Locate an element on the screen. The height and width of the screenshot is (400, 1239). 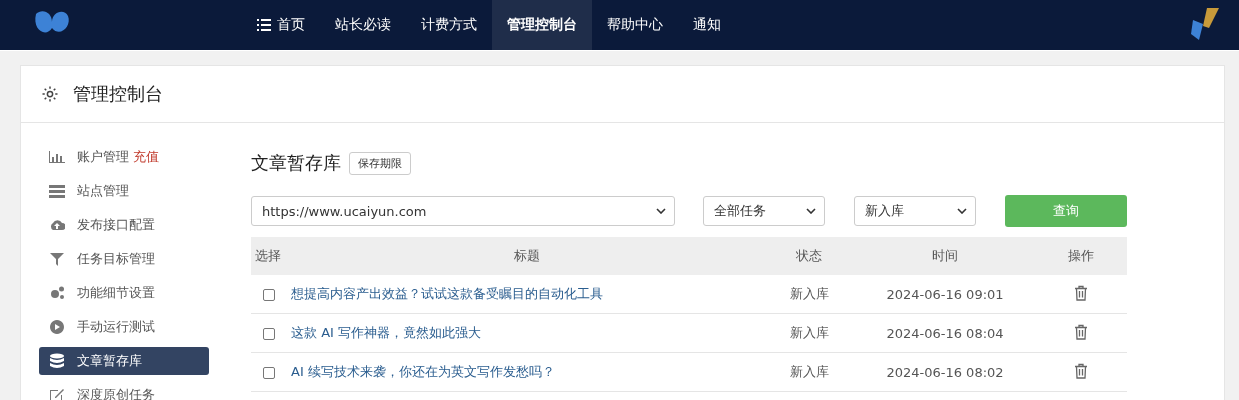
play-icon is located at coordinates (57, 327).